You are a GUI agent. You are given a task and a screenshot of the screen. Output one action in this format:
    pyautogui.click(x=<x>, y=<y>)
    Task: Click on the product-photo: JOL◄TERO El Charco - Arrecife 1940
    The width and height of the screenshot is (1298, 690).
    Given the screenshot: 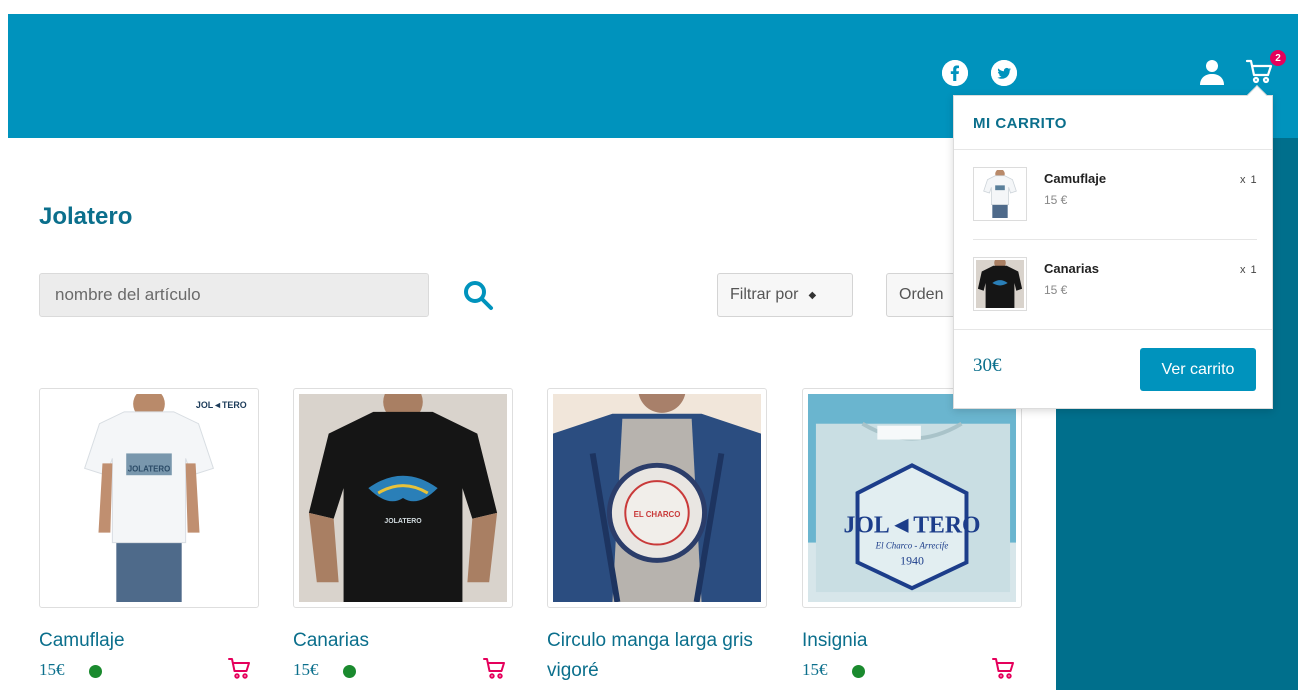 What is the action you would take?
    pyautogui.click(x=912, y=498)
    